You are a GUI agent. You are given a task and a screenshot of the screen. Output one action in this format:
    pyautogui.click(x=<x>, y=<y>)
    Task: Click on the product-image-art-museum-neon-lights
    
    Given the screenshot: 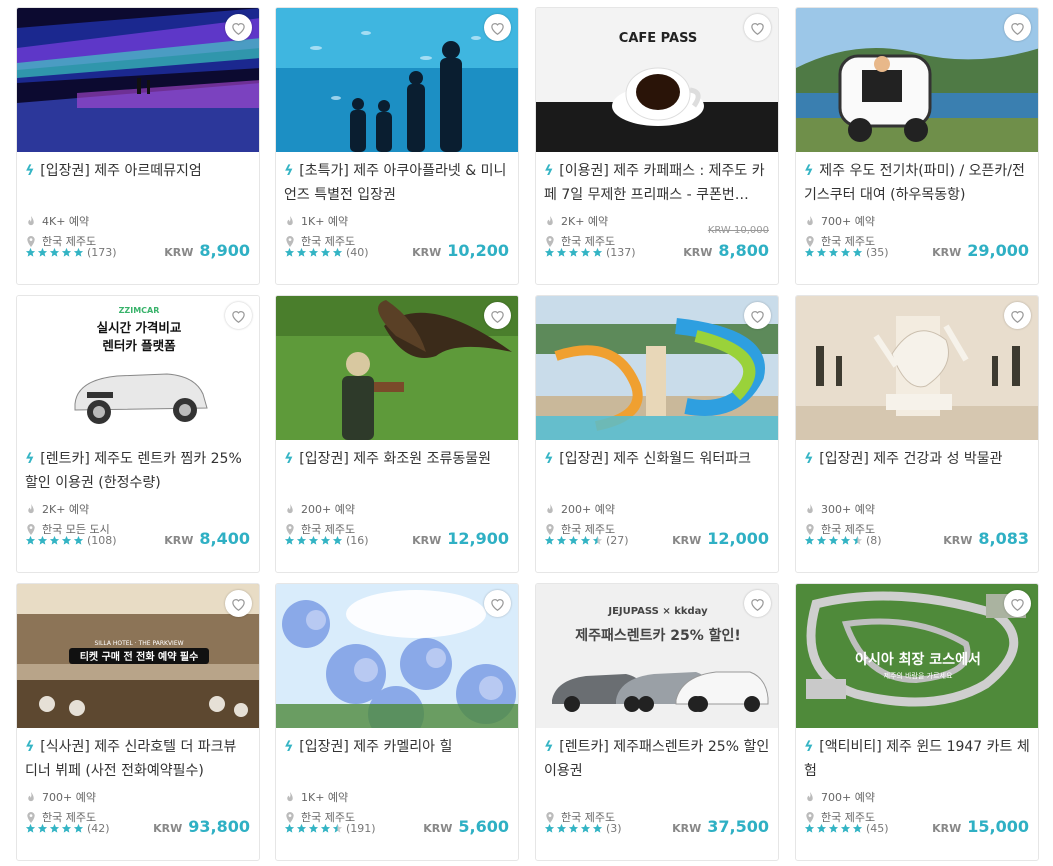 What is the action you would take?
    pyautogui.click(x=138, y=80)
    